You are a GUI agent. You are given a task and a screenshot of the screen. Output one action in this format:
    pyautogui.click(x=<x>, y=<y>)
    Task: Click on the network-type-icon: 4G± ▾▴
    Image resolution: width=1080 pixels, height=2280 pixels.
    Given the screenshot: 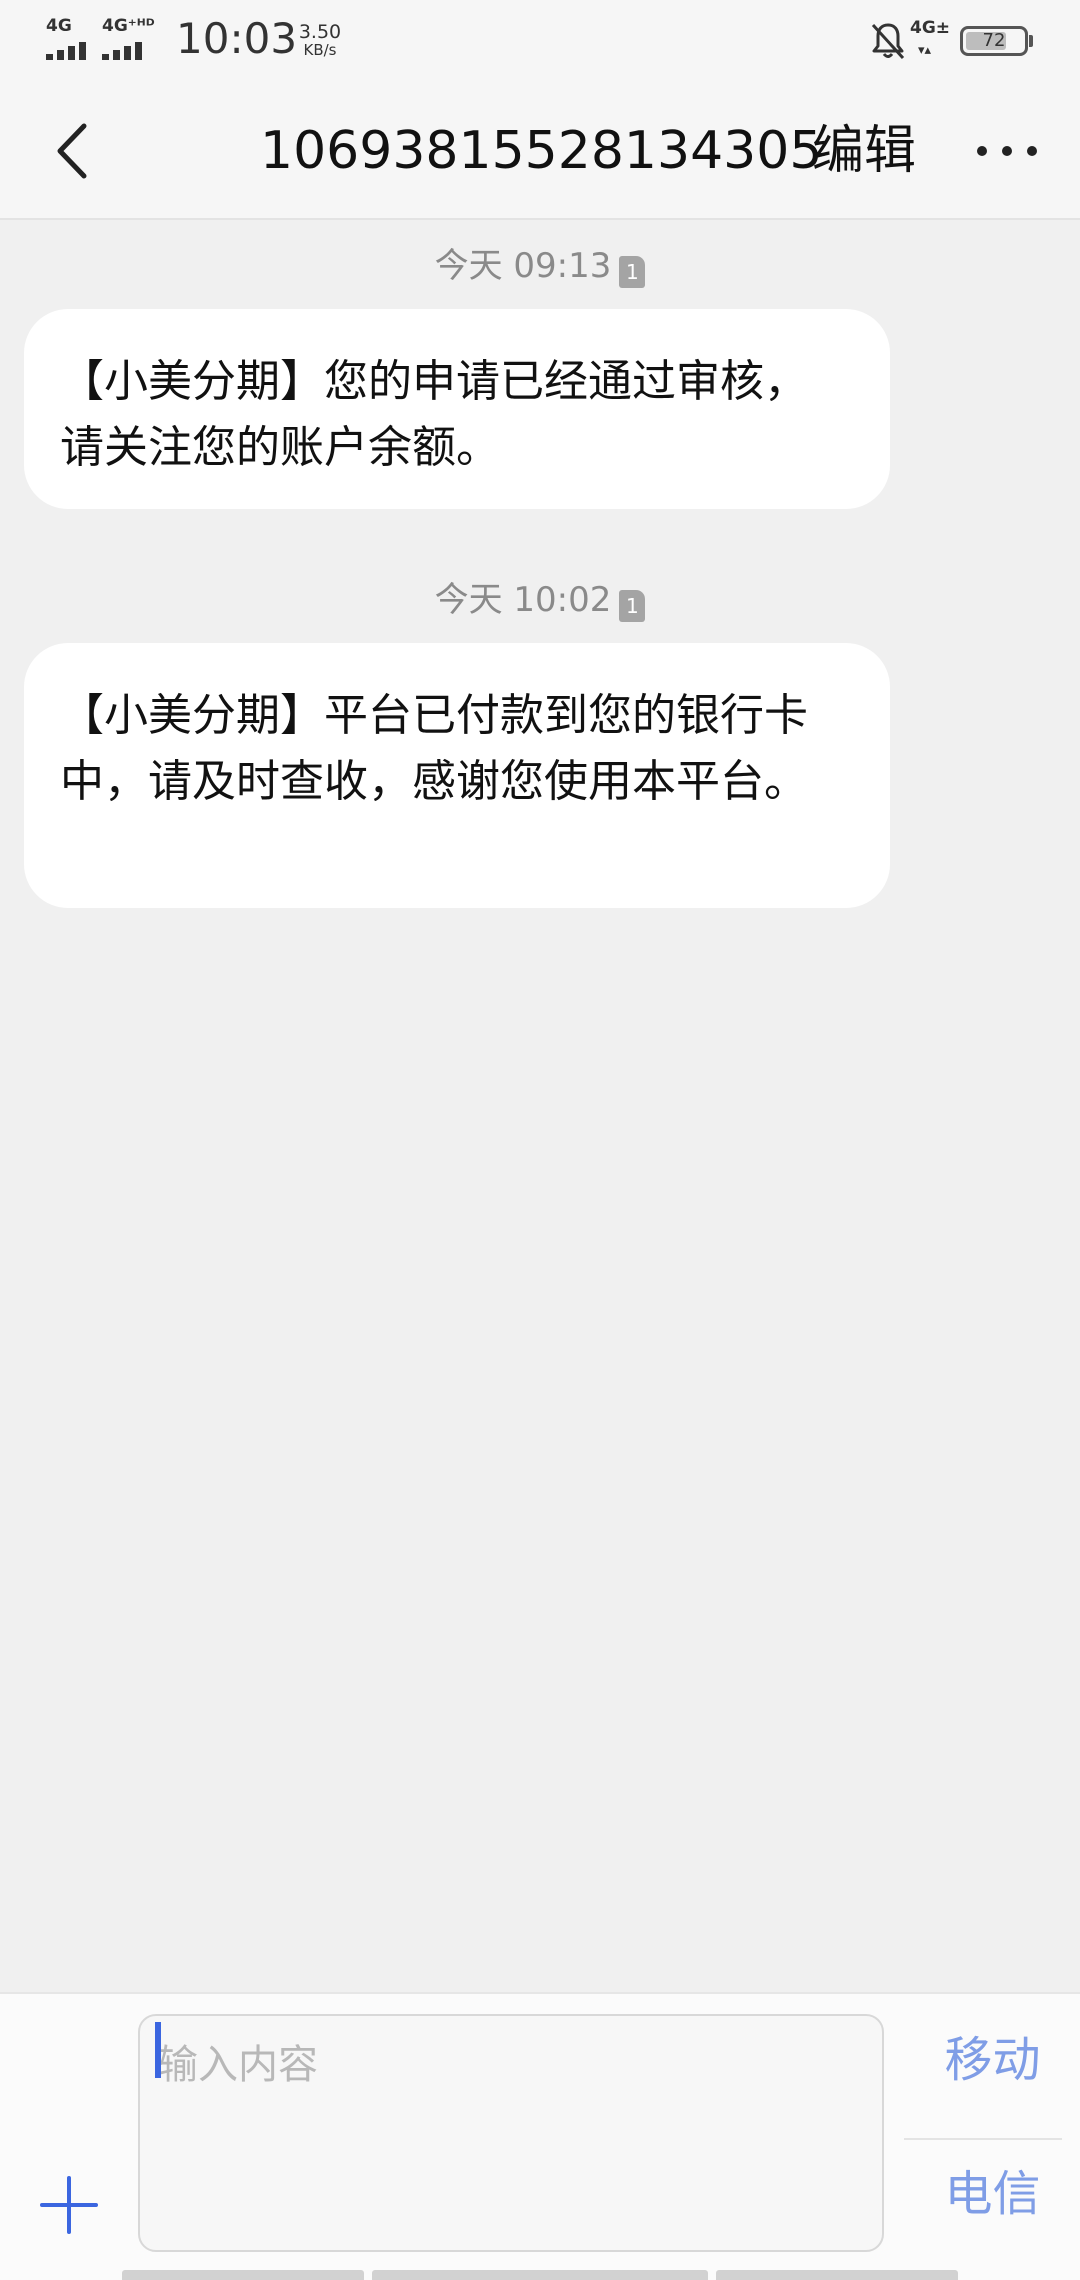 What is the action you would take?
    pyautogui.click(x=930, y=41)
    